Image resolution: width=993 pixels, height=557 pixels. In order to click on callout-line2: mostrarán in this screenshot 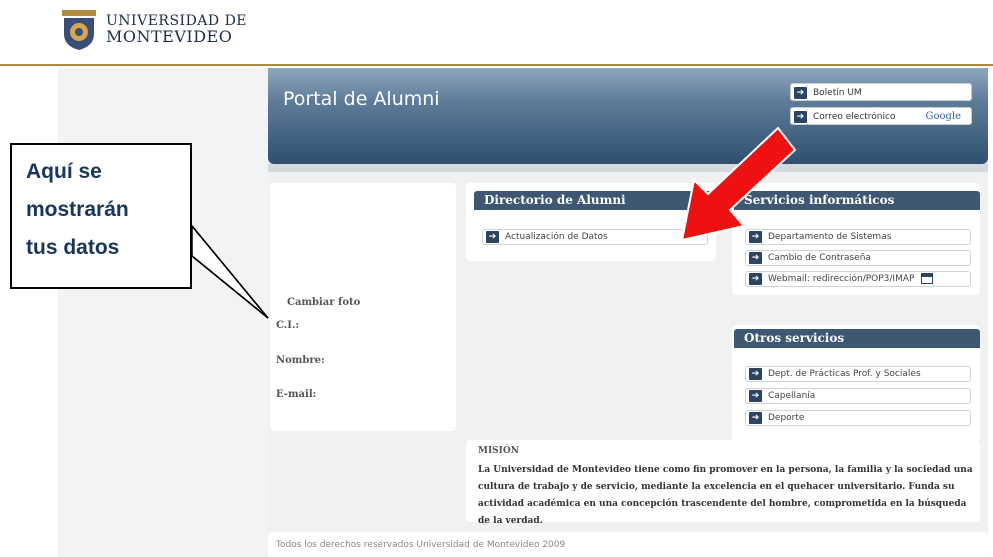, I will do `click(77, 209)`.